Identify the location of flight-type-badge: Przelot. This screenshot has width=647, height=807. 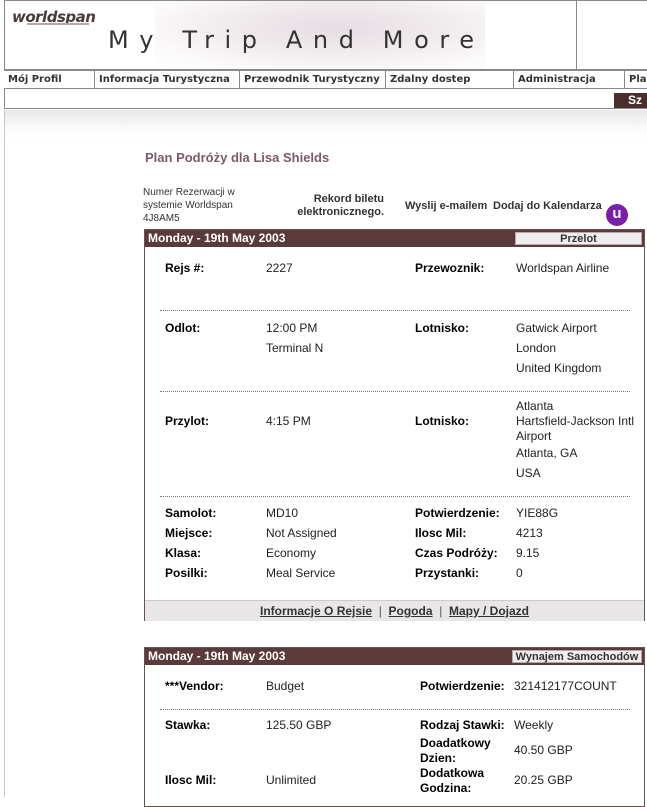
(578, 238).